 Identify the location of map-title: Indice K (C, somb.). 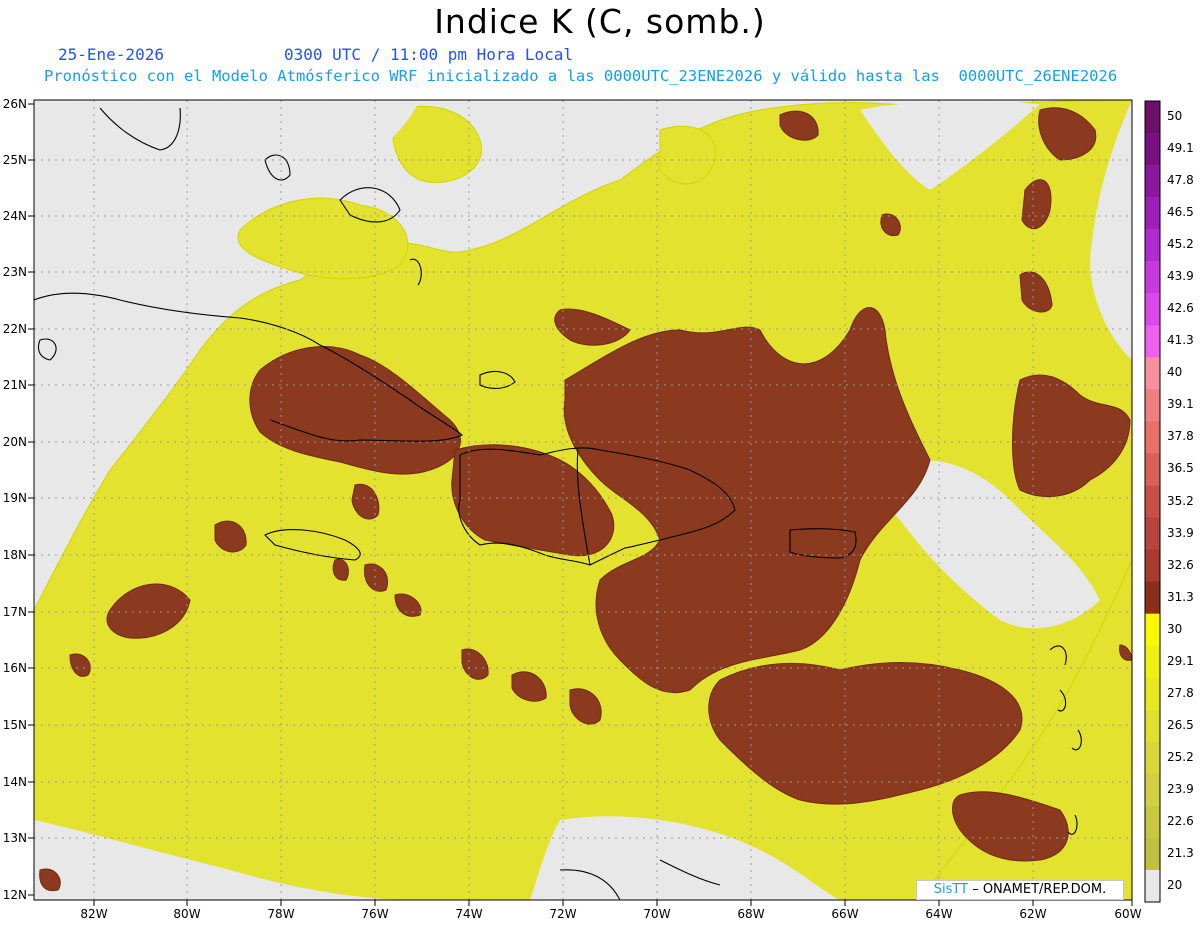
(600, 21).